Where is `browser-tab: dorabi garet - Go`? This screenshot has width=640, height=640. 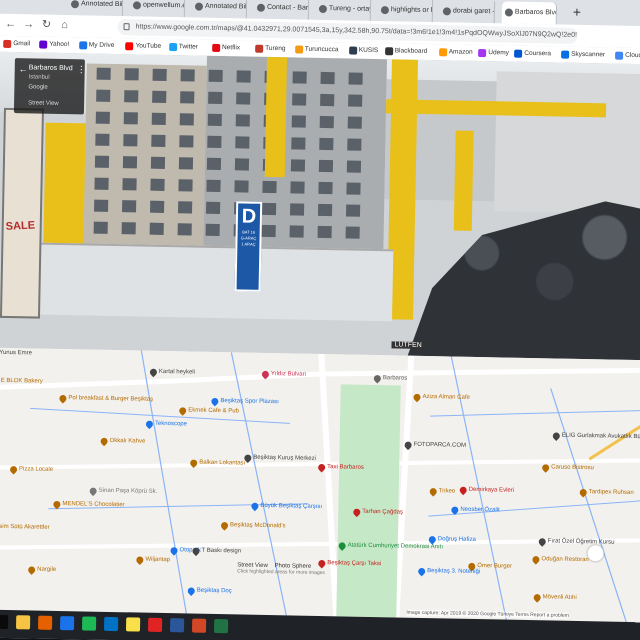 browser-tab: dorabi garet - Go is located at coordinates (467, 12).